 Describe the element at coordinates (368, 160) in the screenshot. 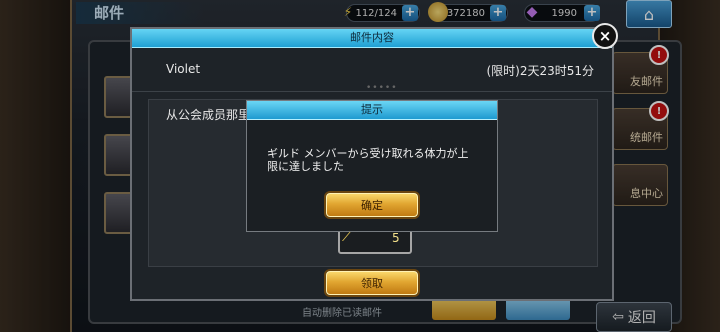

I see `prompt-message: ギルド メンバーから受け取れる体力が上限に達しました` at that location.